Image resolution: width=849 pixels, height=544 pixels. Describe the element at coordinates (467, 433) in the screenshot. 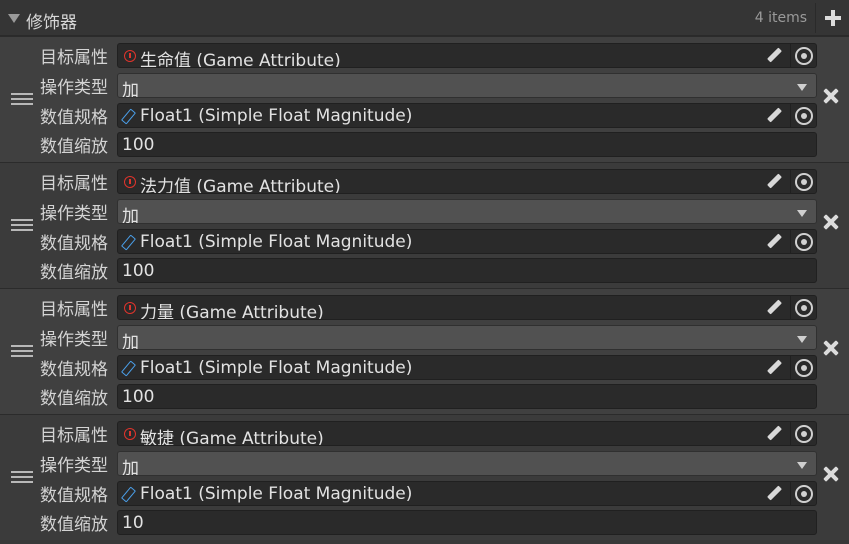

I see `attribute-field: 敏捷 (Game Attribute)` at that location.